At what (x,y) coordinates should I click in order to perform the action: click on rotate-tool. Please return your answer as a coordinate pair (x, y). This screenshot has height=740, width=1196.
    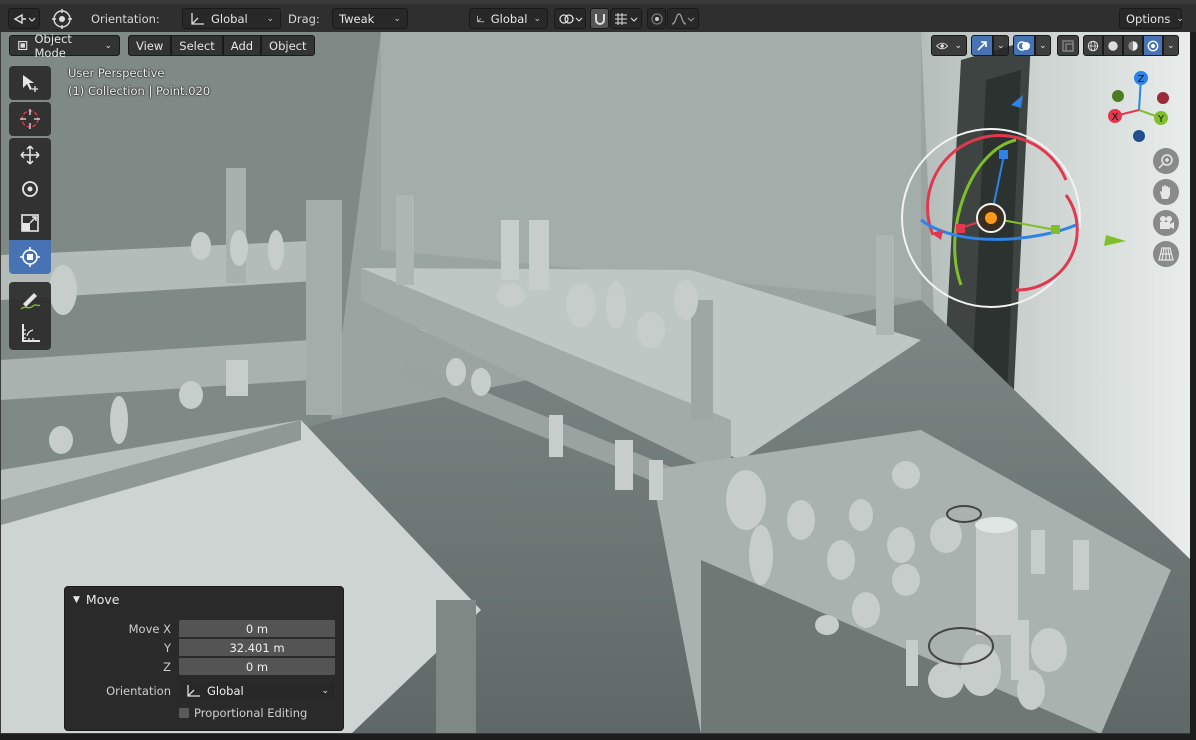
    Looking at the image, I should click on (30, 189).